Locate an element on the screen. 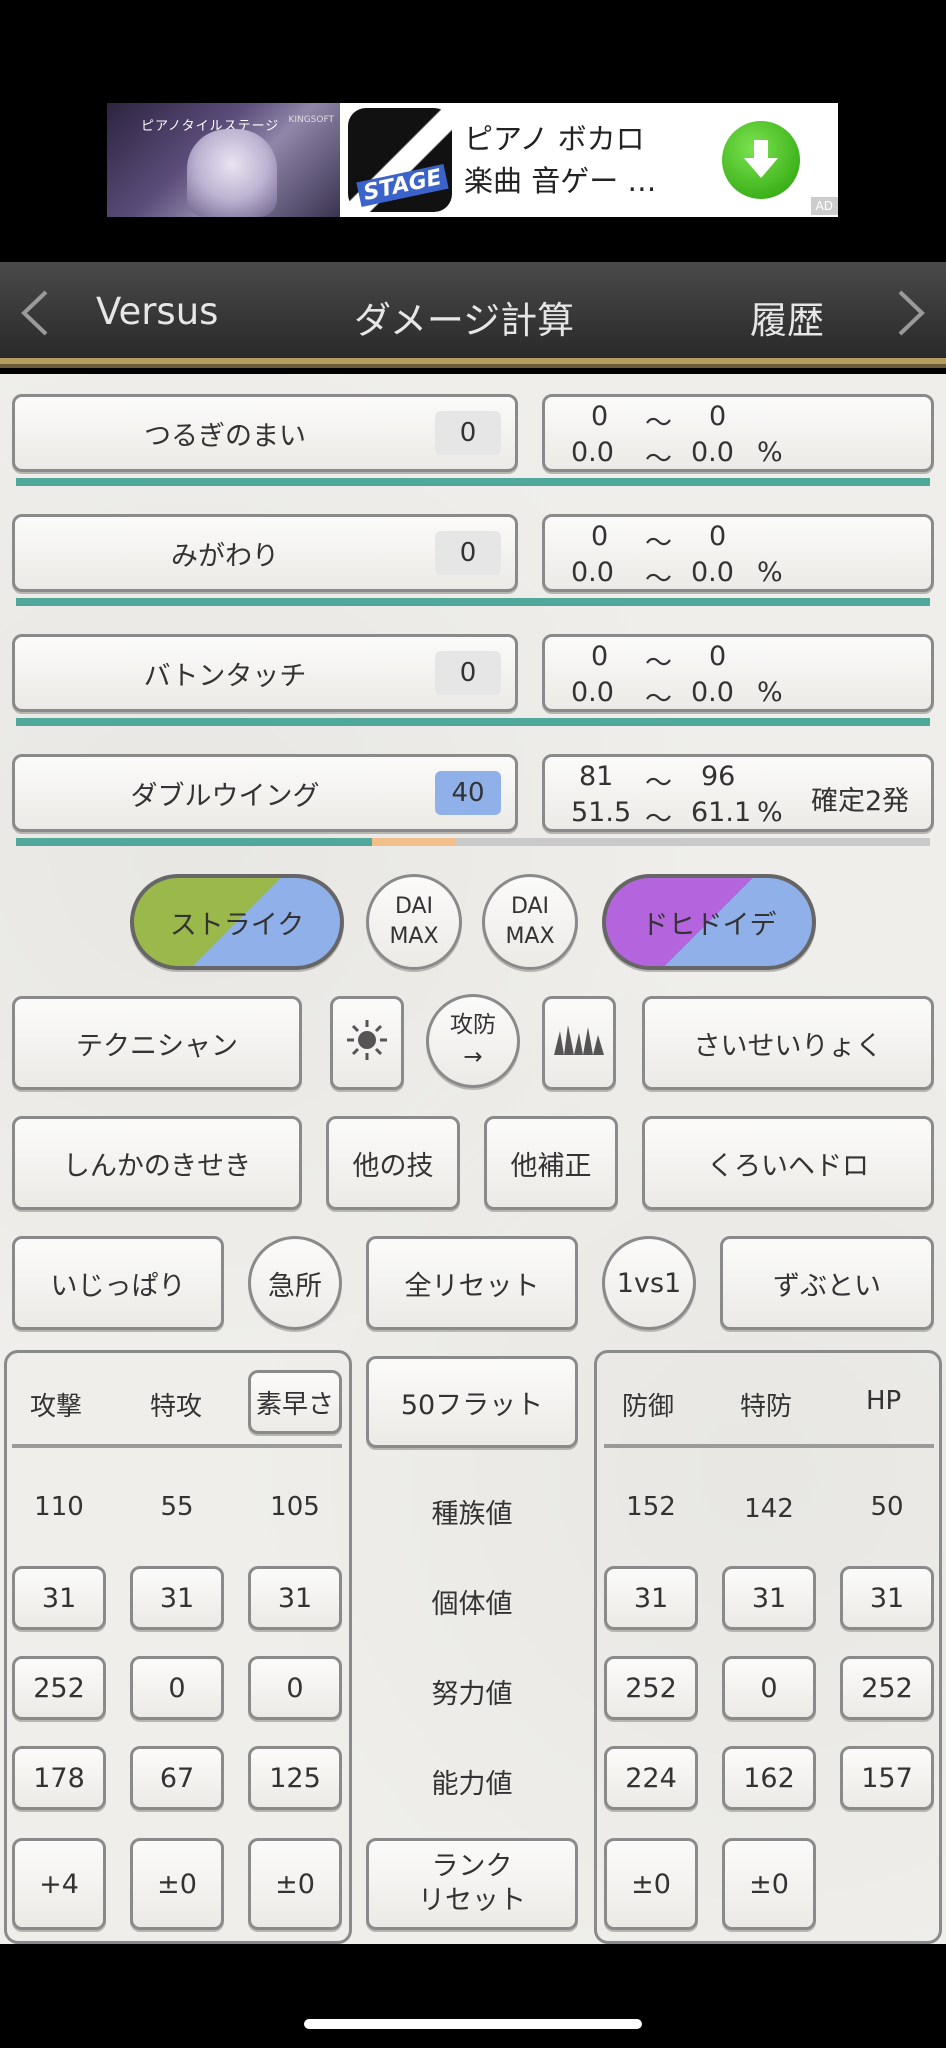 This screenshot has height=2048, width=946. header-sp-defense: 特防 is located at coordinates (766, 1404).